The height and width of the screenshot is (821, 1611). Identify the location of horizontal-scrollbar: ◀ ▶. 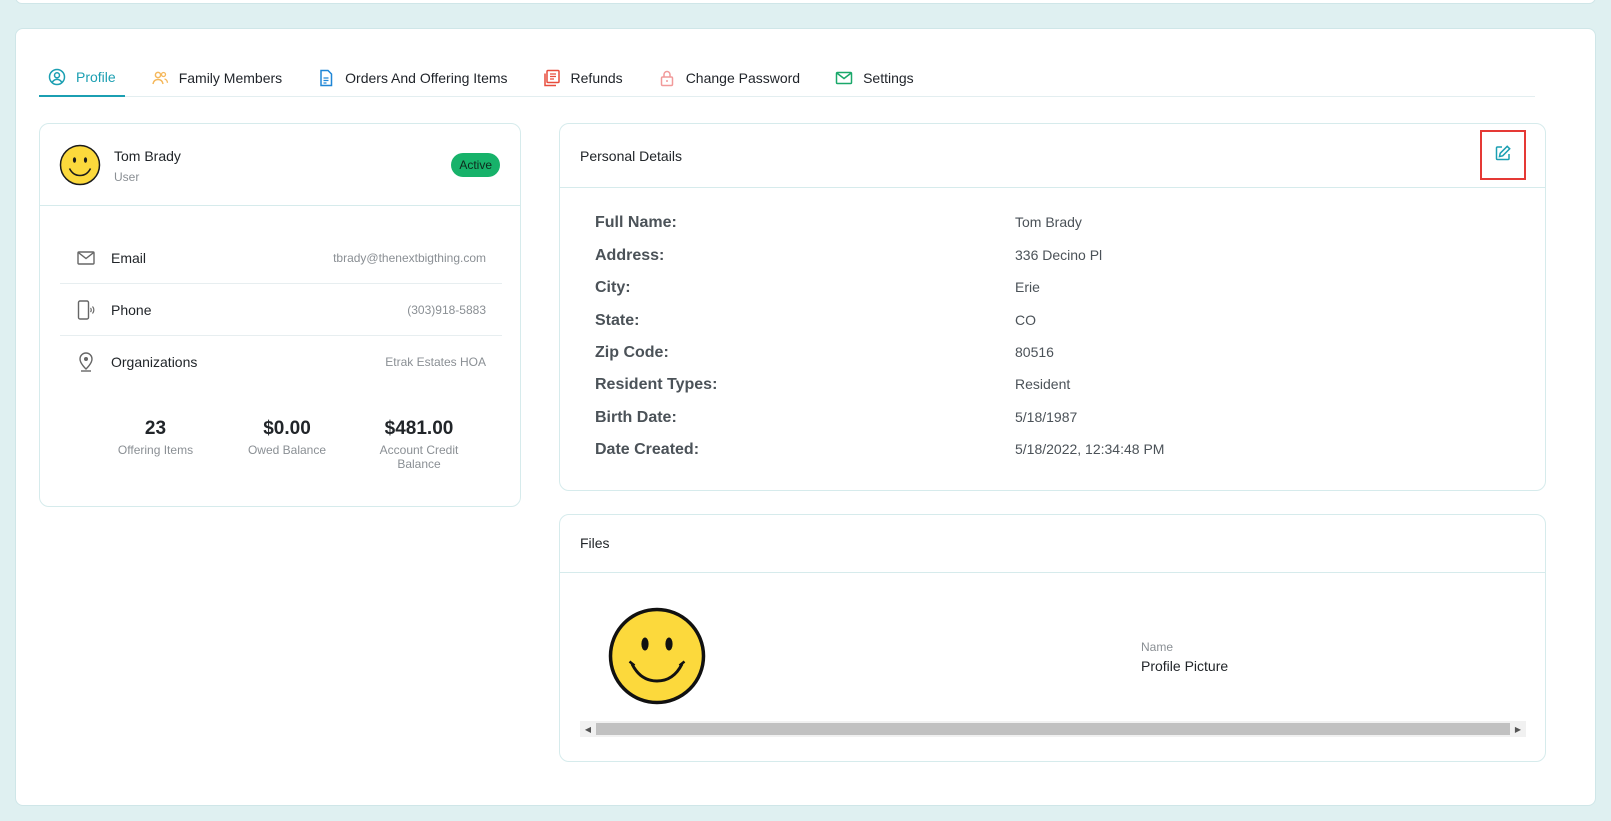
(1053, 729).